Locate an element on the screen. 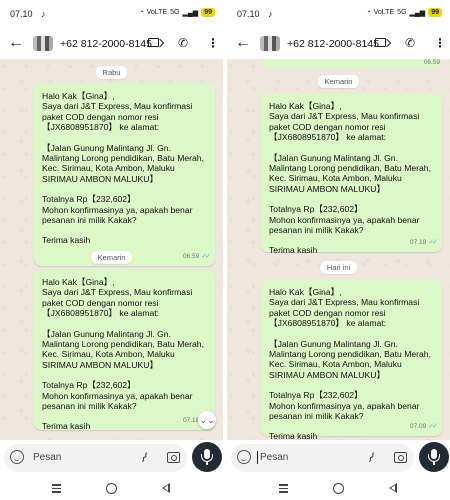 This screenshot has width=450, height=500. message-meta: 07.18 ✓✓ is located at coordinates (423, 243).